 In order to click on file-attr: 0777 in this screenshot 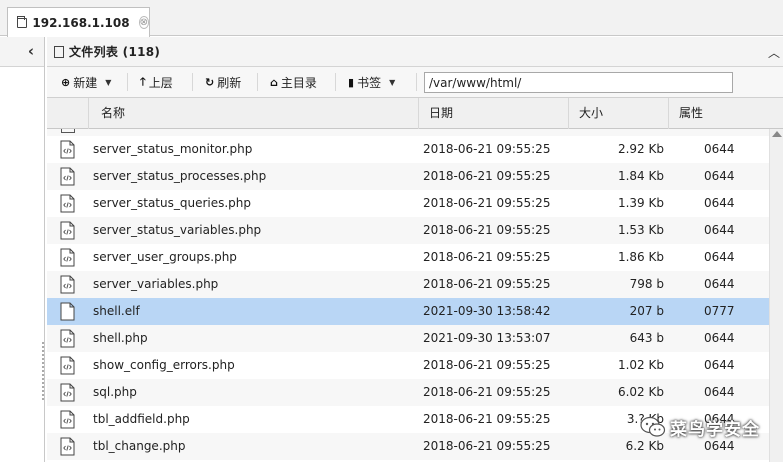, I will do `click(719, 311)`.